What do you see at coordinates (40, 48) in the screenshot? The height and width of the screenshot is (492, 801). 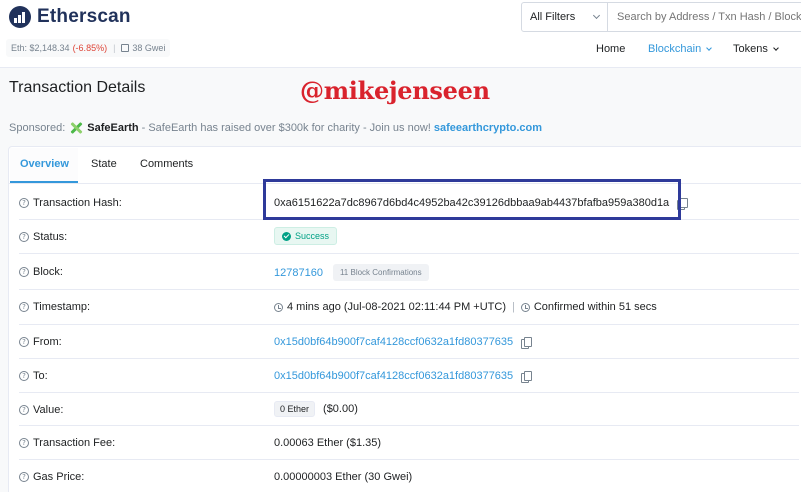 I see `eth-price: Eth: $2,148.34` at bounding box center [40, 48].